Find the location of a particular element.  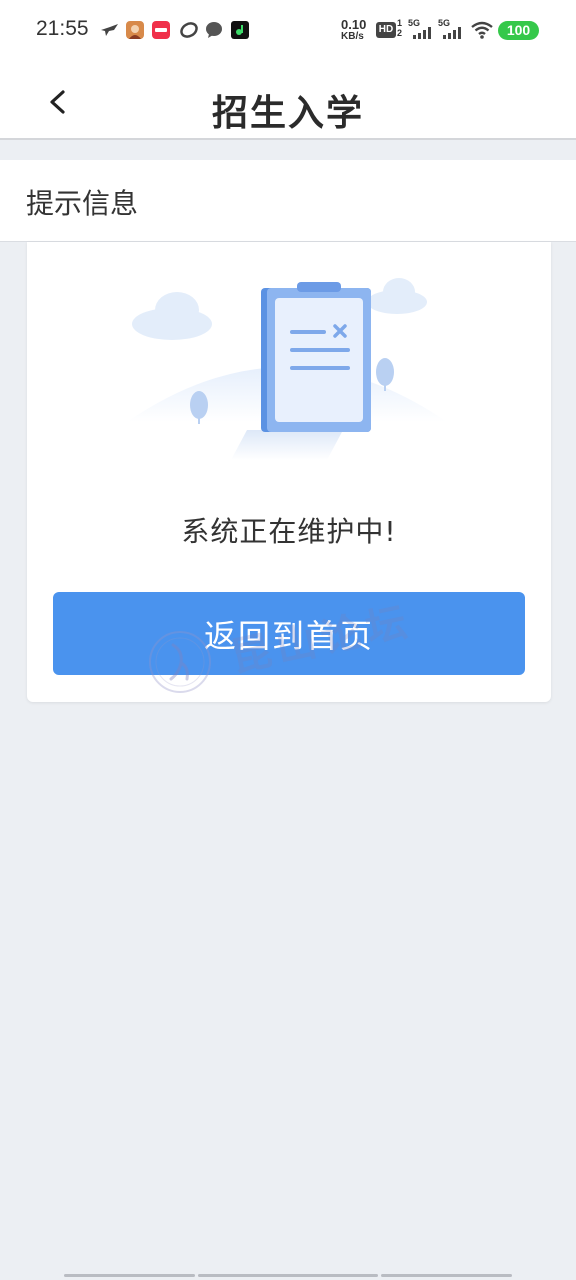

maintenance-message: 系统正在维护中! is located at coordinates (289, 531).